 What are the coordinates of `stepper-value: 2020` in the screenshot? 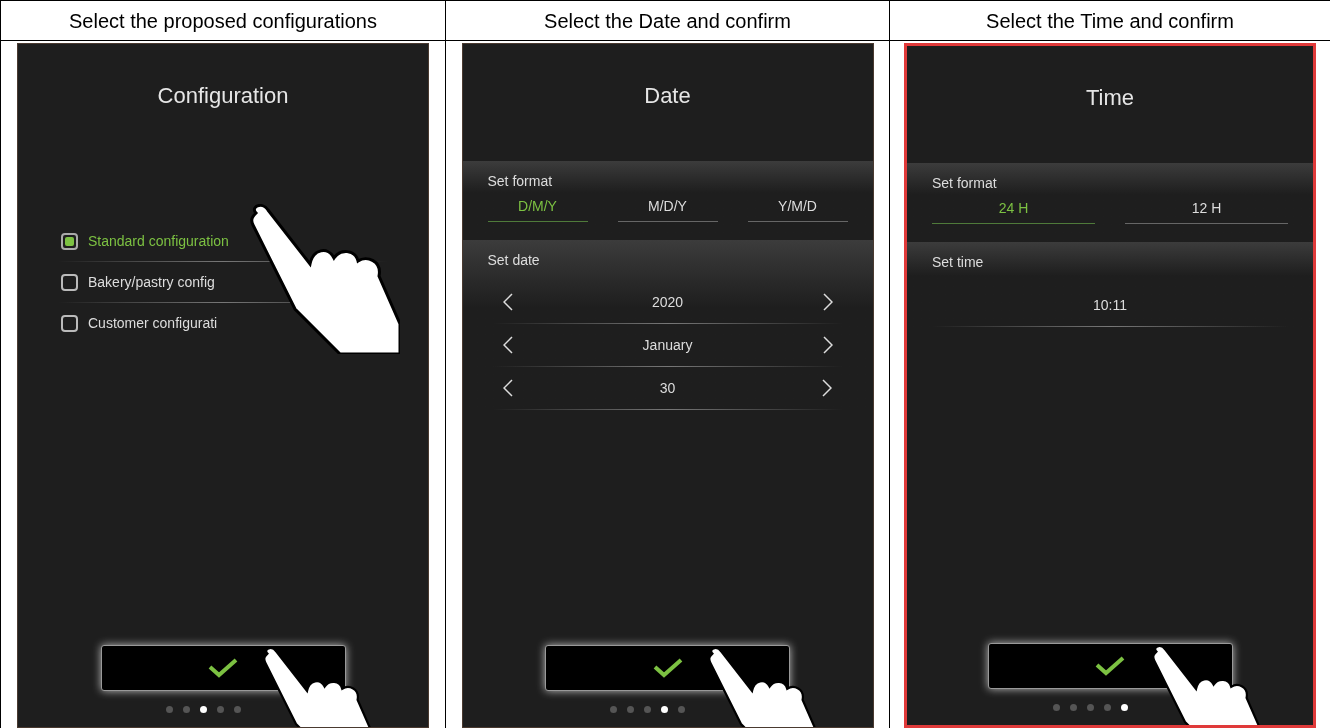 It's located at (667, 302).